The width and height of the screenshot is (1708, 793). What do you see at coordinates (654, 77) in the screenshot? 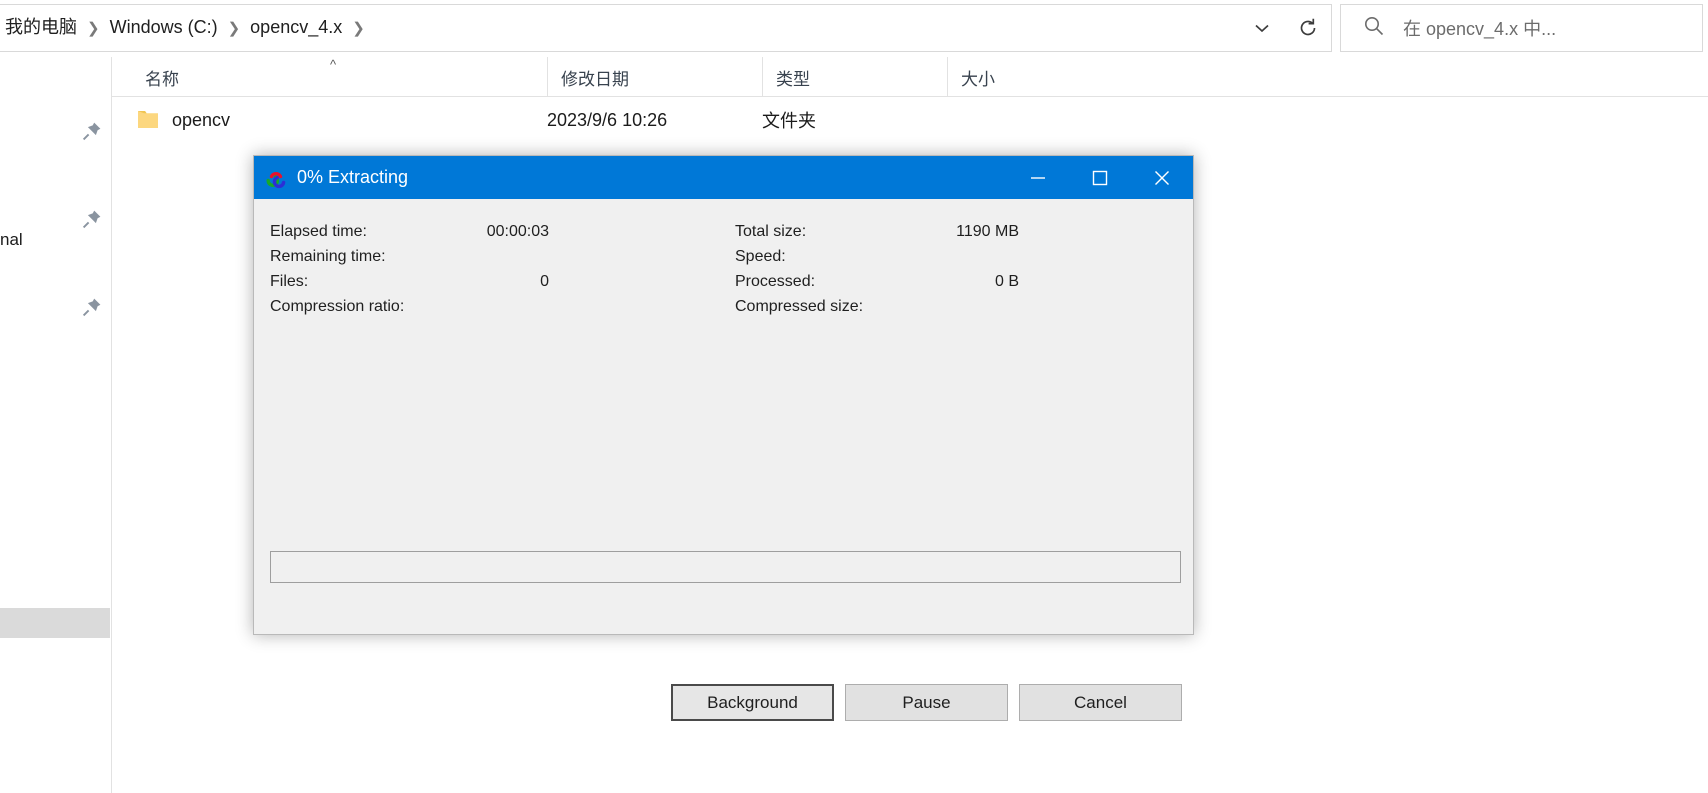
I see `column-header-modified: 修改日期` at bounding box center [654, 77].